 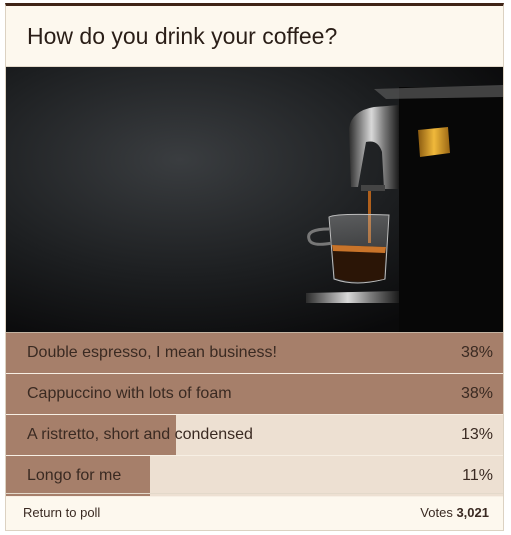 What do you see at coordinates (254, 394) in the screenshot?
I see `poll-option-cappuccino: Cappuccino with lots of foam 38%` at bounding box center [254, 394].